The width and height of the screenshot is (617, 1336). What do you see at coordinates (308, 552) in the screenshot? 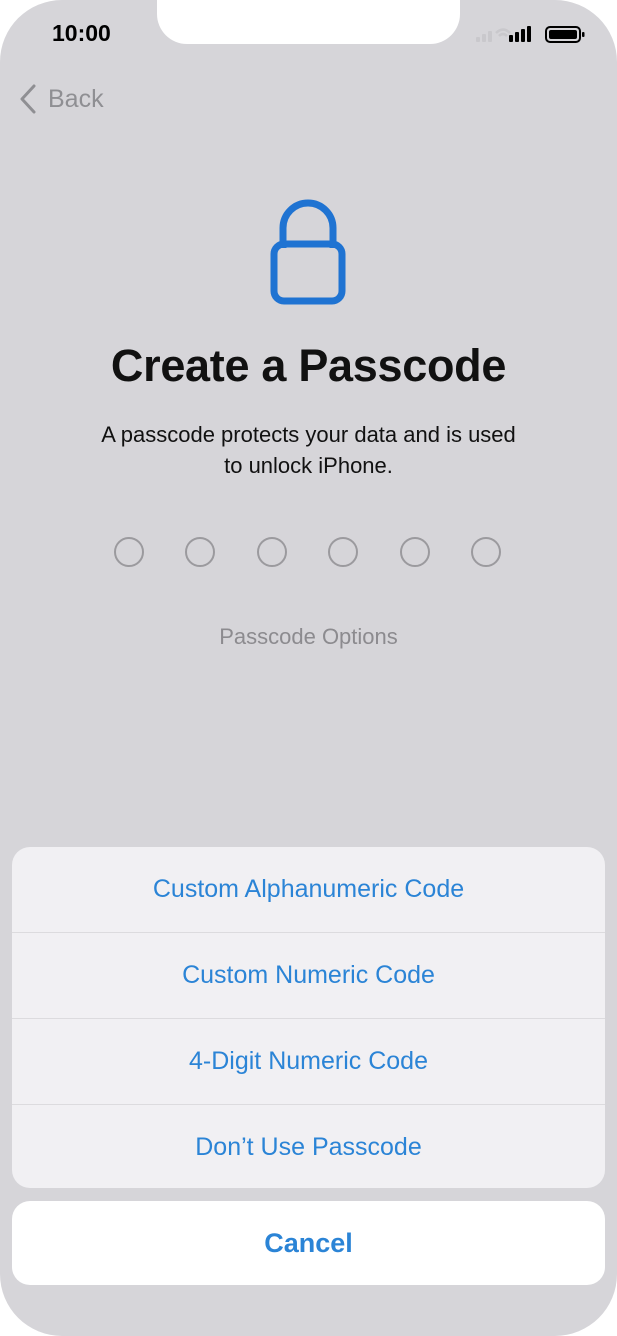
I see `passcode-dots` at bounding box center [308, 552].